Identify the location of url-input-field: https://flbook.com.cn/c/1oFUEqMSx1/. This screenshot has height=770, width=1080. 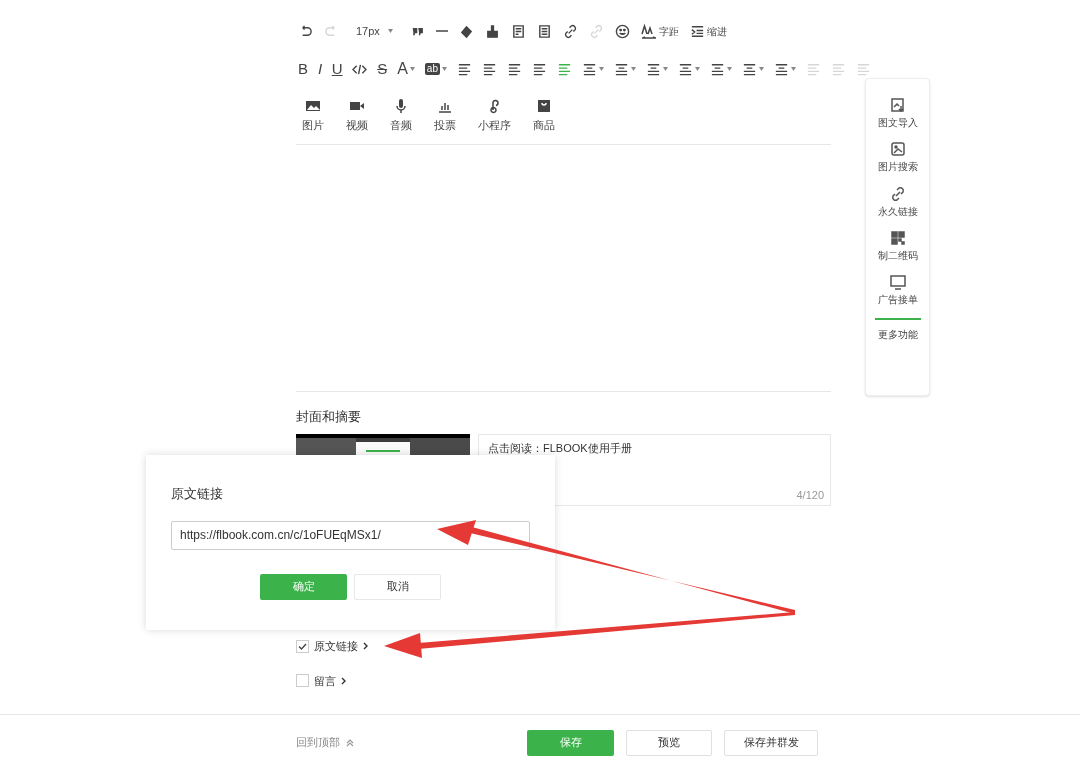
(350, 535).